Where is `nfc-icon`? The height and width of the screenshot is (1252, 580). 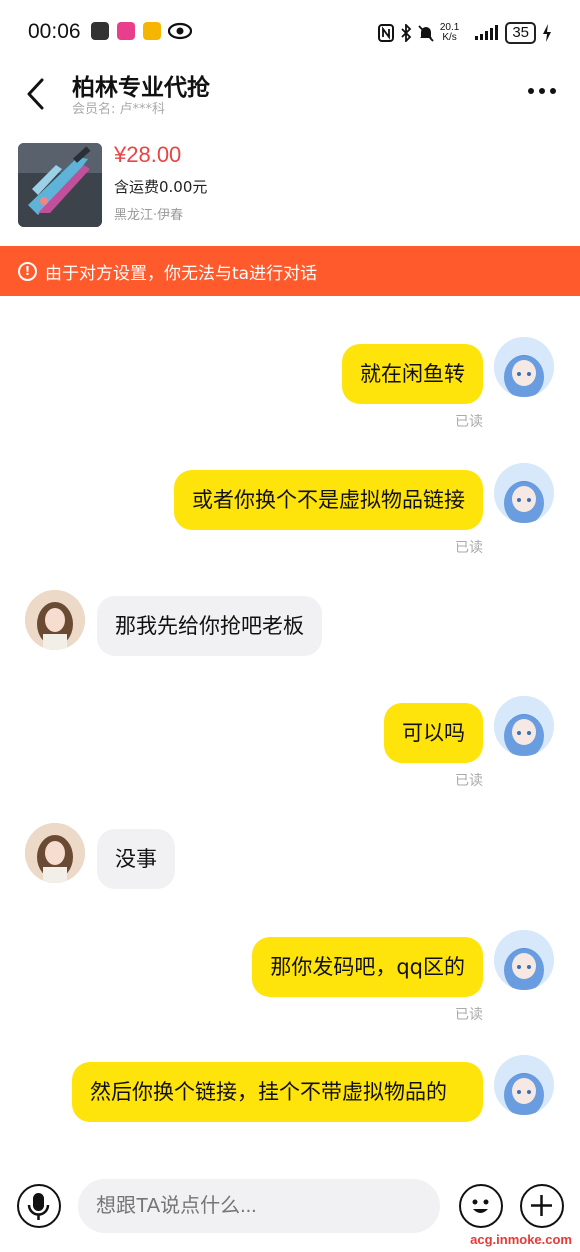 nfc-icon is located at coordinates (385, 33).